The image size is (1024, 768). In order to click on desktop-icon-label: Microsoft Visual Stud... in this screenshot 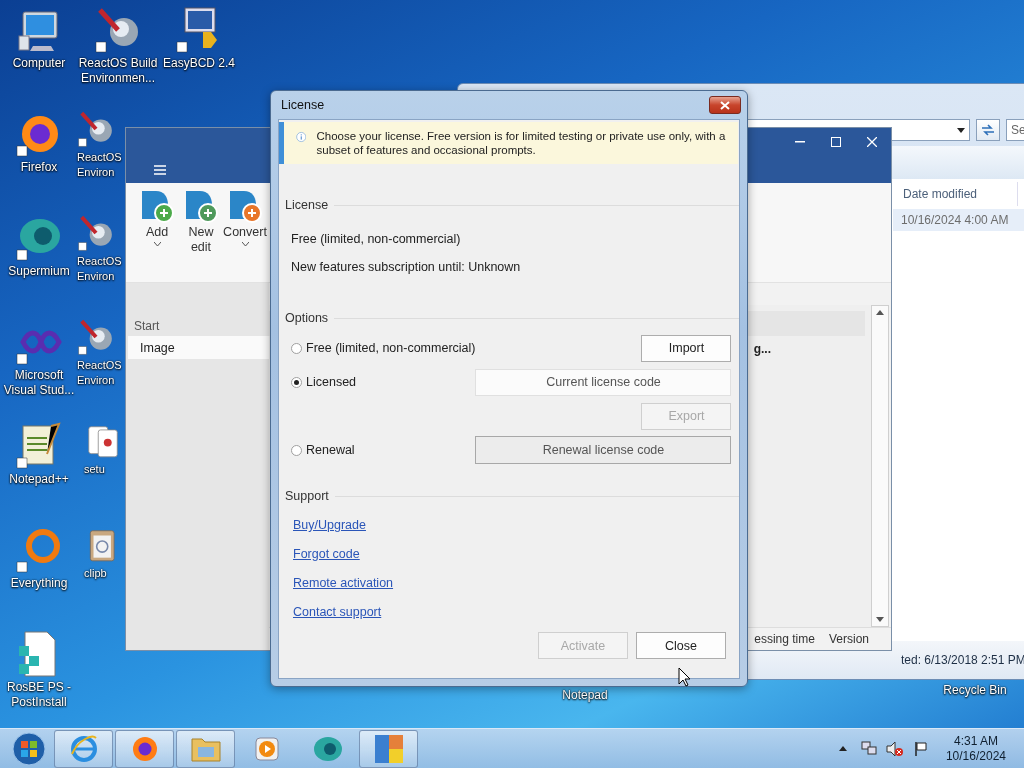, I will do `click(39, 383)`.